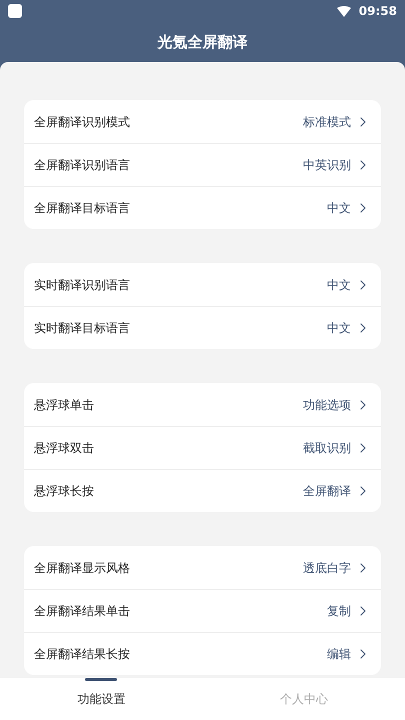 The width and height of the screenshot is (405, 720). Describe the element at coordinates (327, 122) in the screenshot. I see `setting-value: 标准模式` at that location.